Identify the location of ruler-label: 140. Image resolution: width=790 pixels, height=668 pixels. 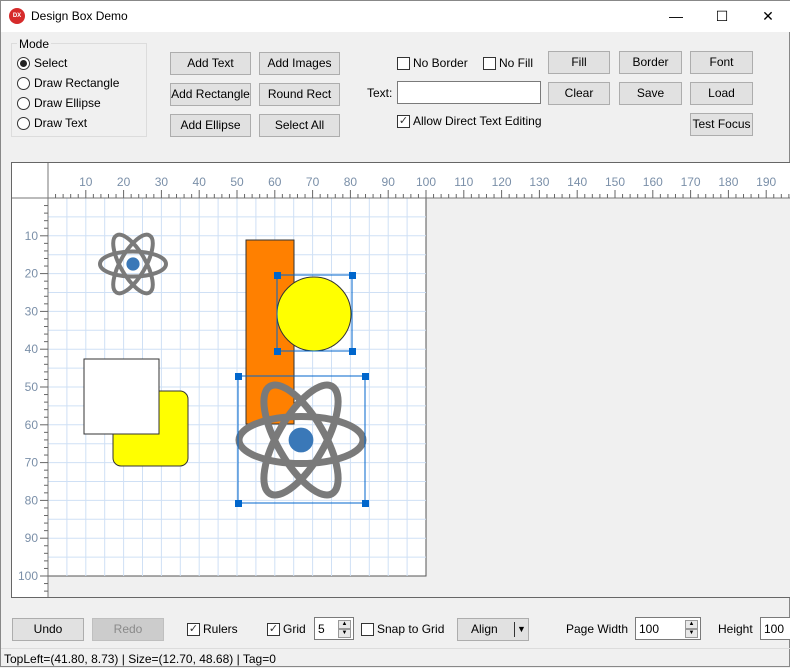
(577, 182).